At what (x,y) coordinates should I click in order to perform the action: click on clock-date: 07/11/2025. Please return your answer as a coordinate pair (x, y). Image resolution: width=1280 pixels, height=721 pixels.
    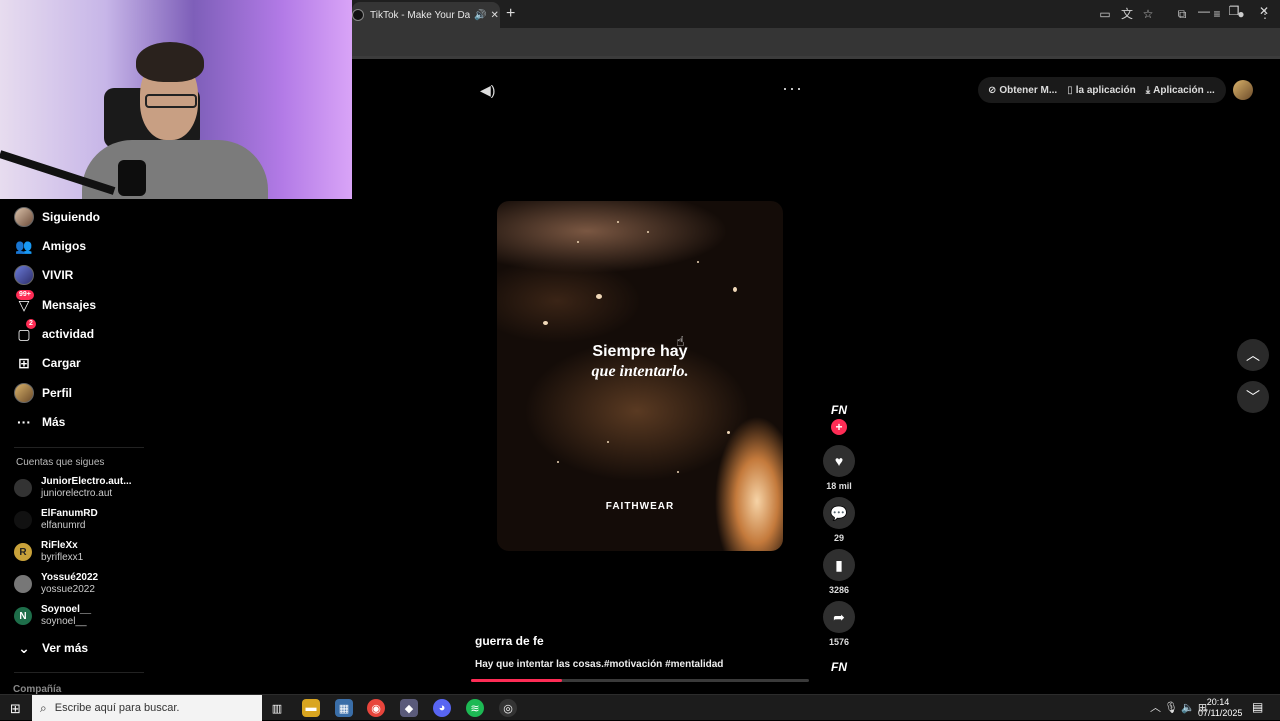
    Looking at the image, I should click on (1220, 713).